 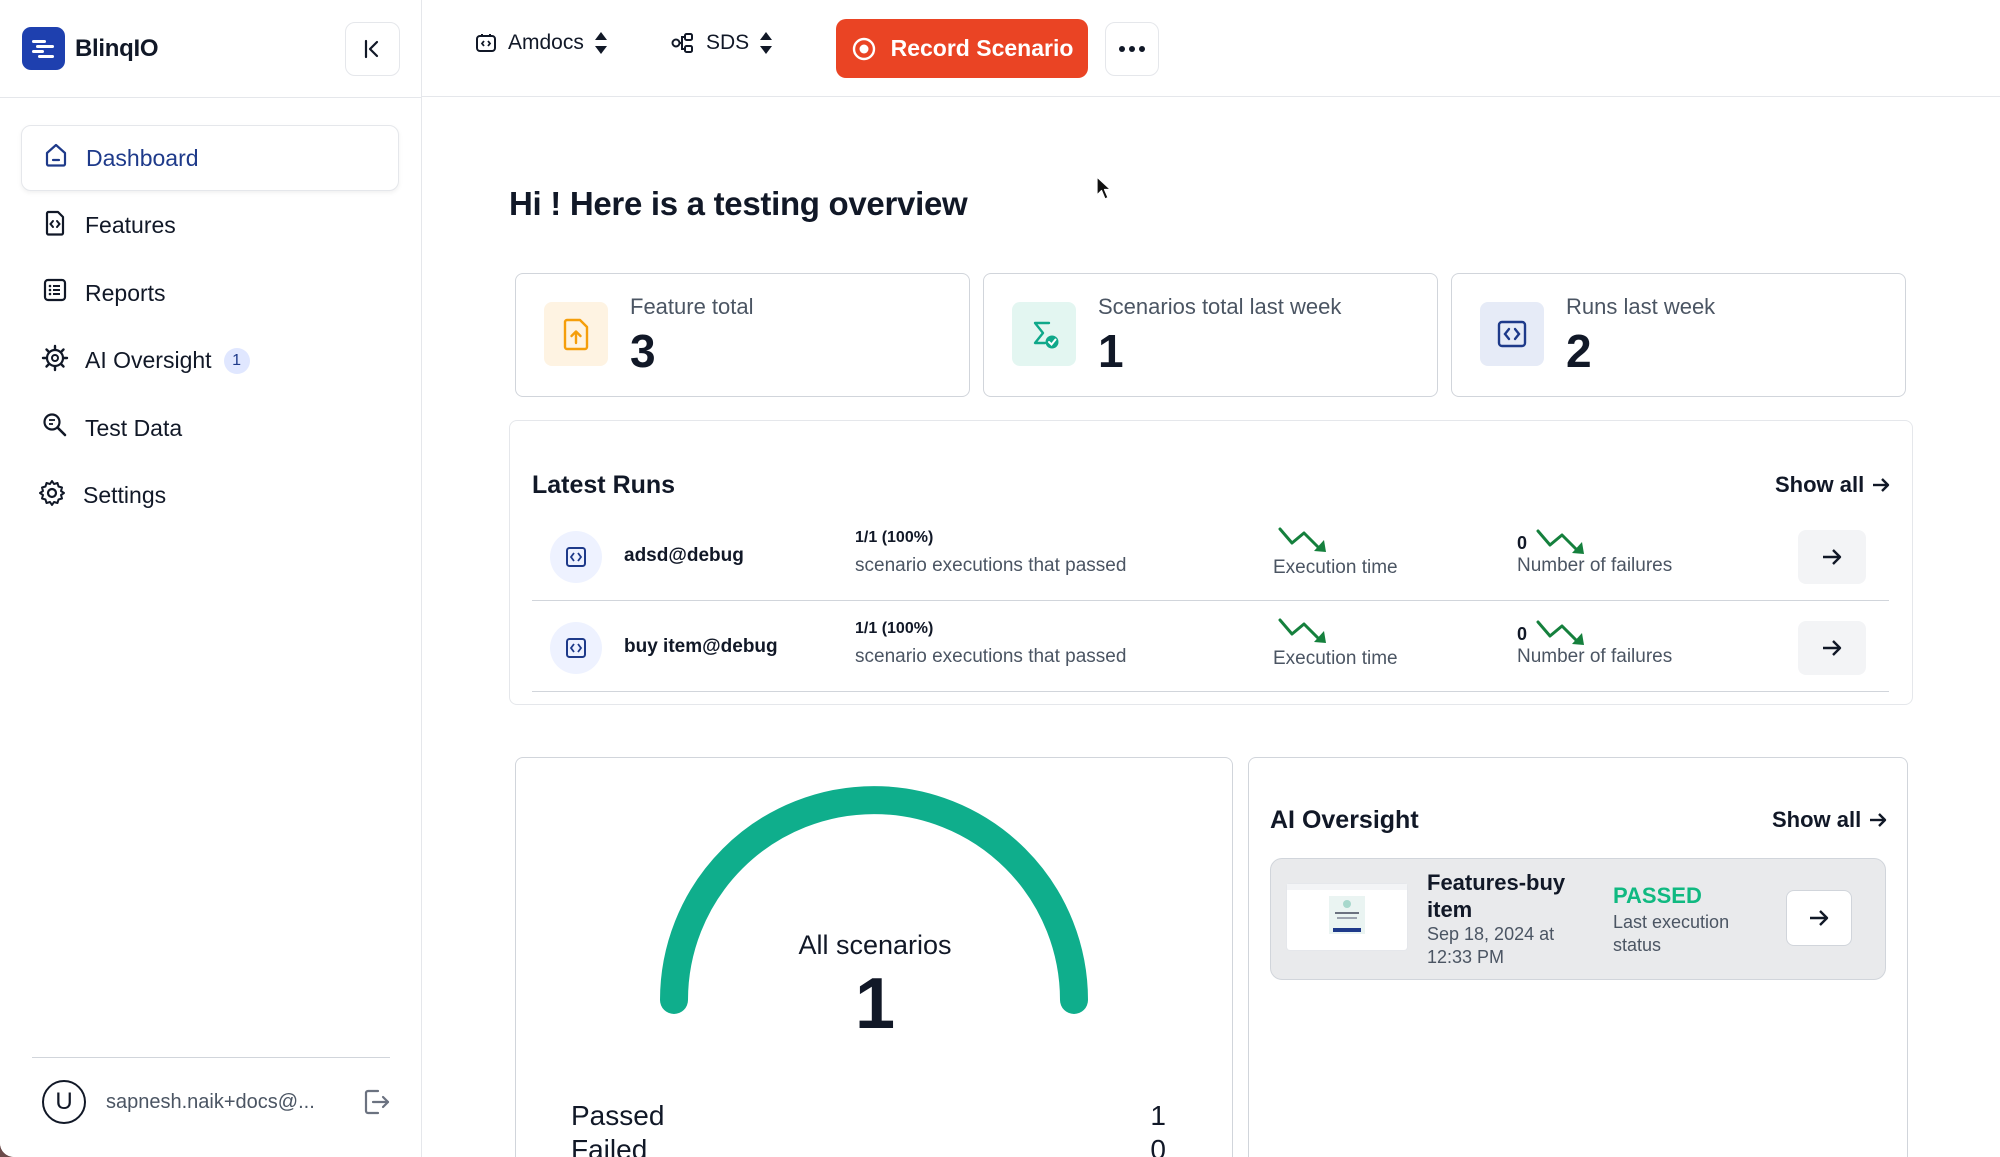 I want to click on list-icon, so click(x=55, y=293).